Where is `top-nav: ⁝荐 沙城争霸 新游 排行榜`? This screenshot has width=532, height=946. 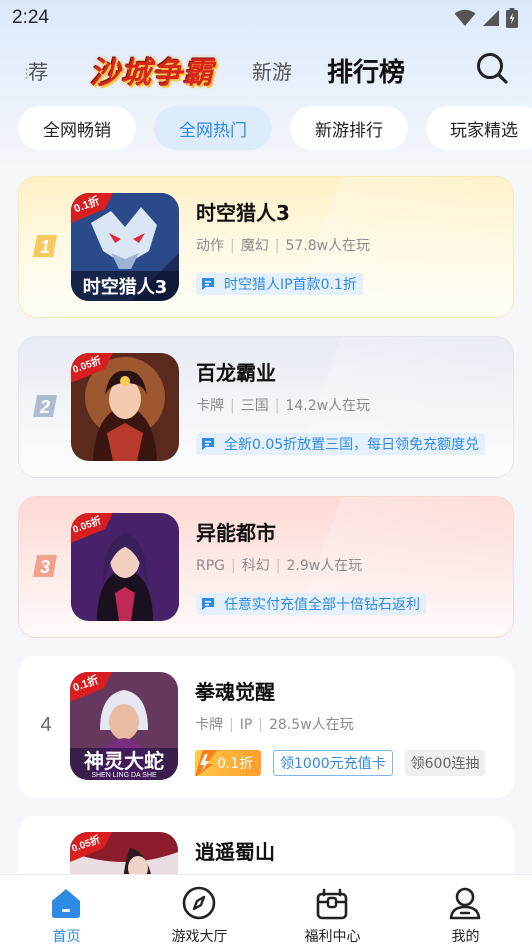
top-nav: ⁝荐 沙城争霸 新游 排行榜 is located at coordinates (266, 69).